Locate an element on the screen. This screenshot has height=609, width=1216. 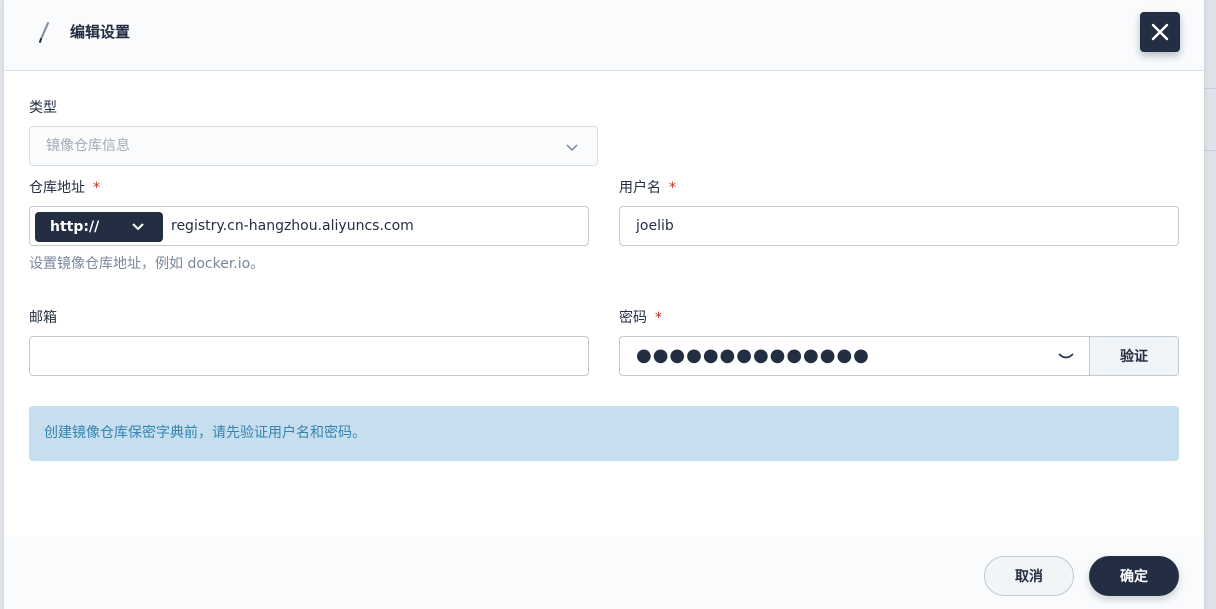
password-masked-value: ●●●●●●●●●●●●●● is located at coordinates (753, 355).